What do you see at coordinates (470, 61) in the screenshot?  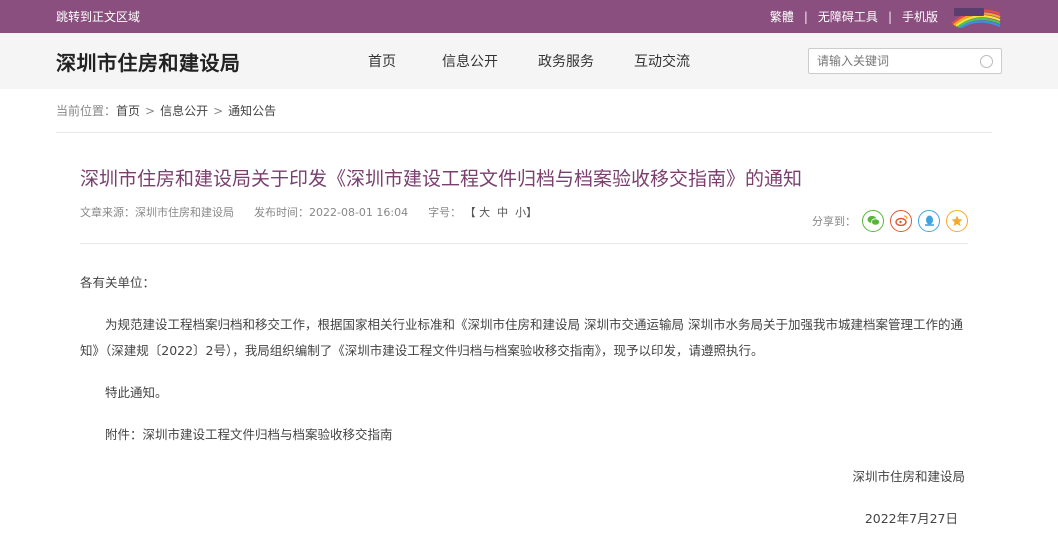 I see `nav-item-info-disclosure: 信息公开` at bounding box center [470, 61].